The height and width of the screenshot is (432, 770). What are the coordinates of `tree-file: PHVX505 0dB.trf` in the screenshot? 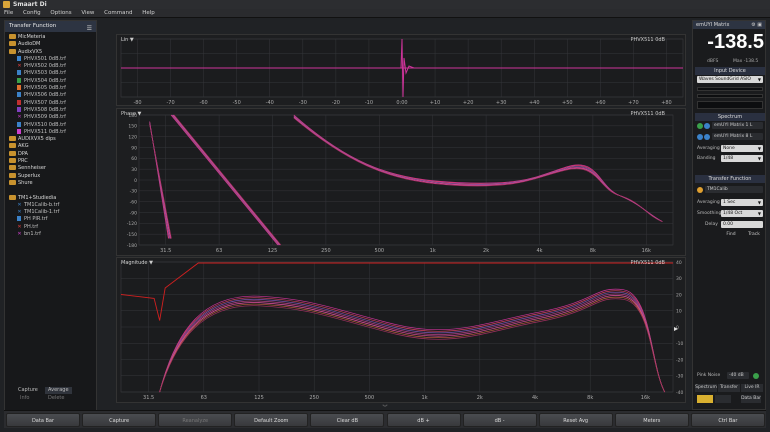 It's located at (51, 88).